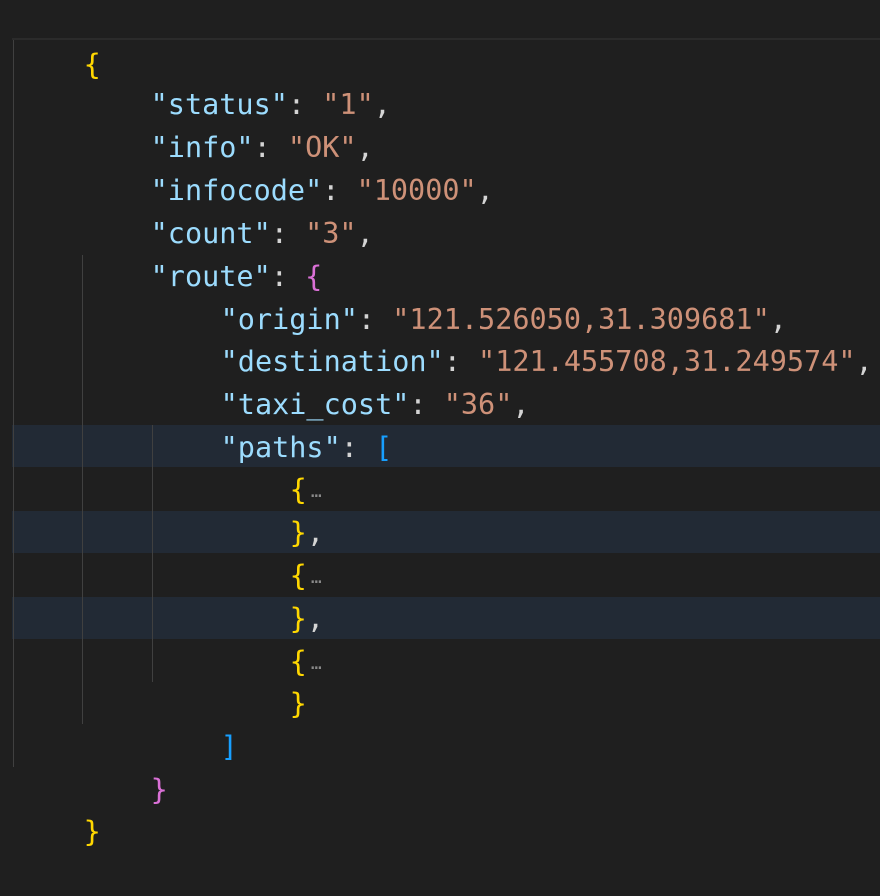 The width and height of the screenshot is (880, 896). What do you see at coordinates (228, 123) in the screenshot?
I see `code-line: "info": "OK",` at bounding box center [228, 123].